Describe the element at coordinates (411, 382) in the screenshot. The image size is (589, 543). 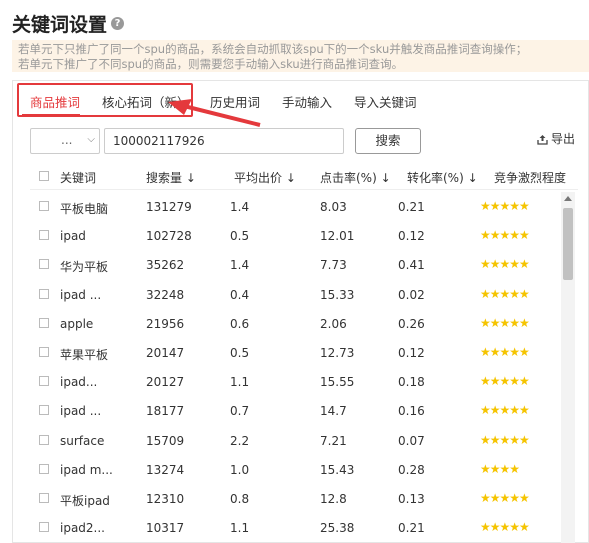
I see `cell-cvr: 0.18` at that location.